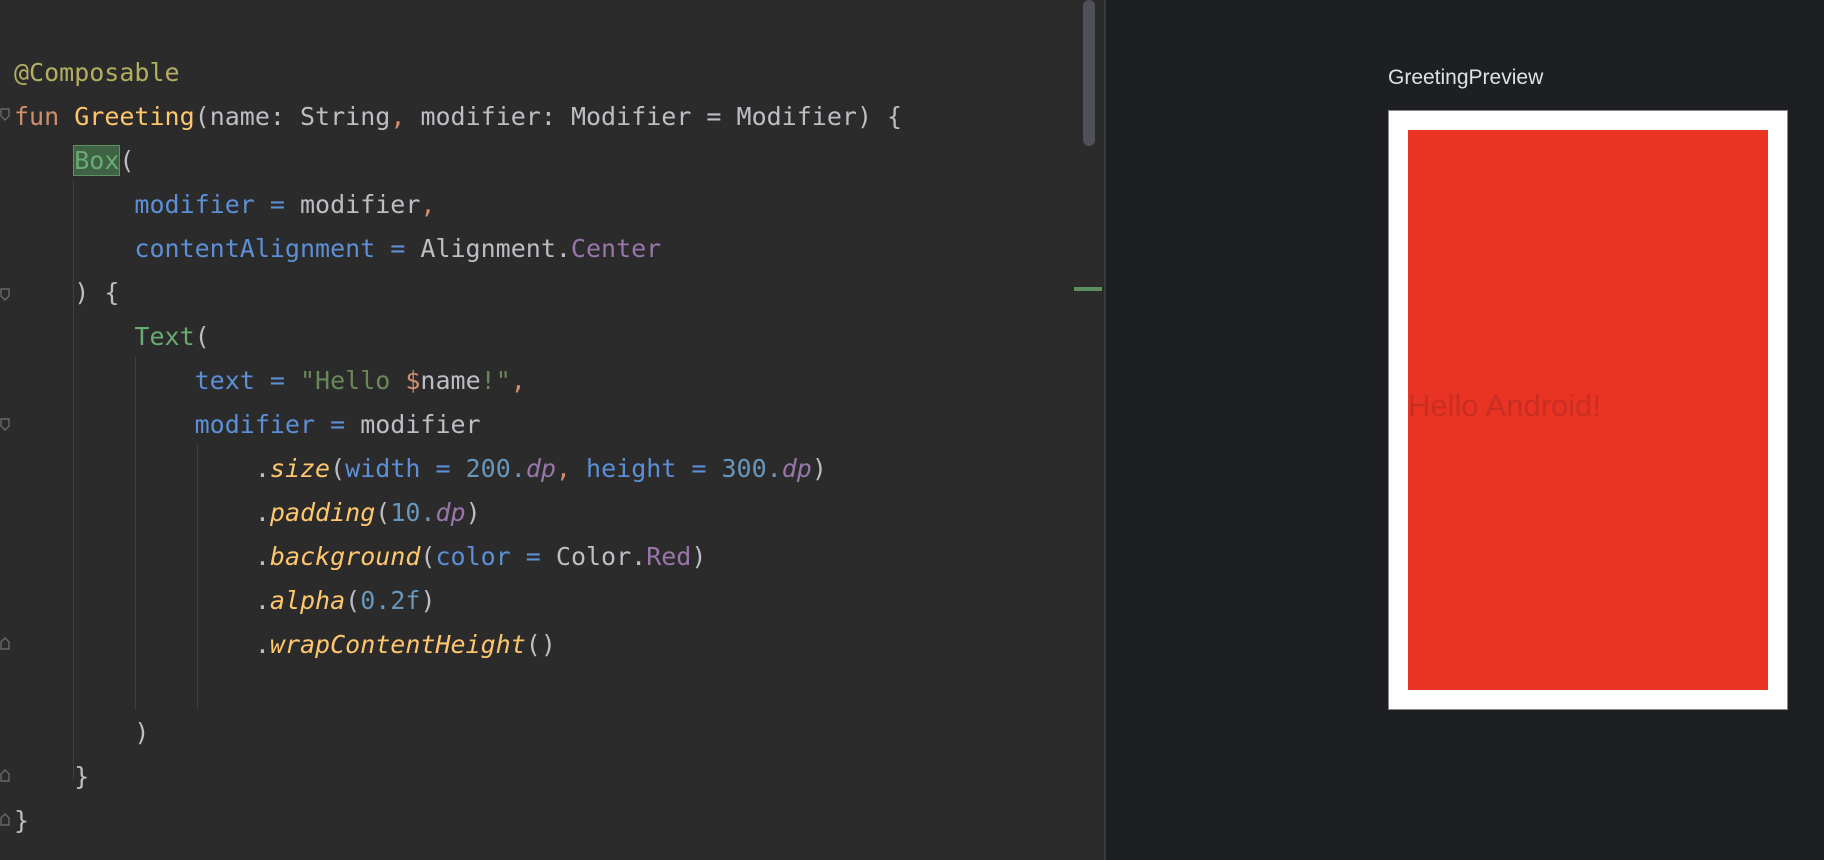  Describe the element at coordinates (224, 380) in the screenshot. I see `named-argument: text` at that location.